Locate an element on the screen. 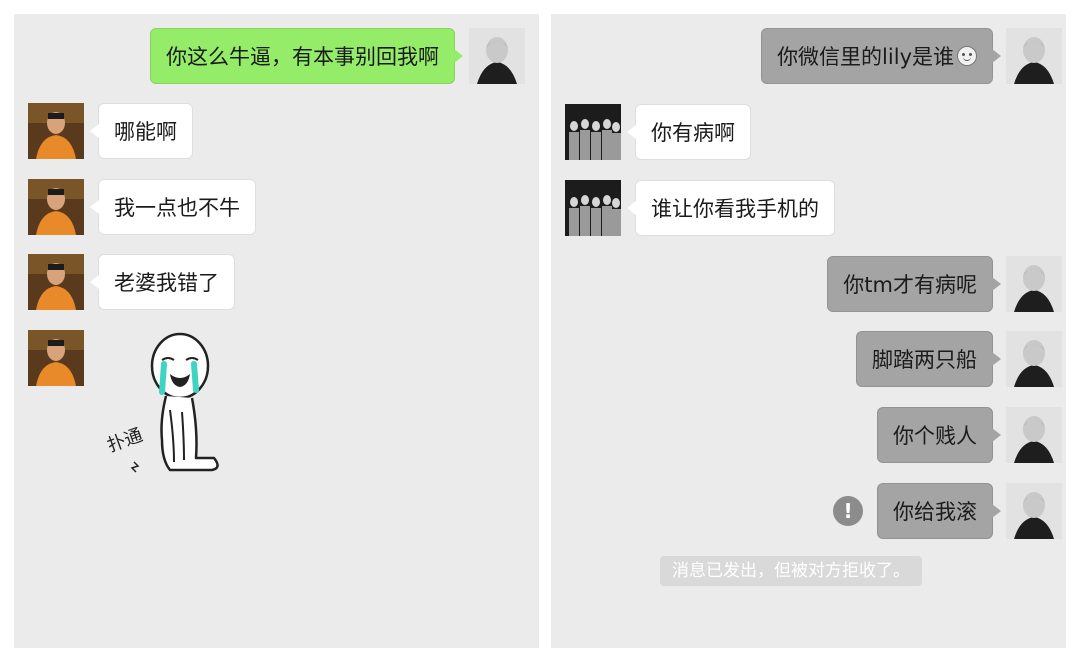  message-text: 你有病啊 is located at coordinates (693, 133).